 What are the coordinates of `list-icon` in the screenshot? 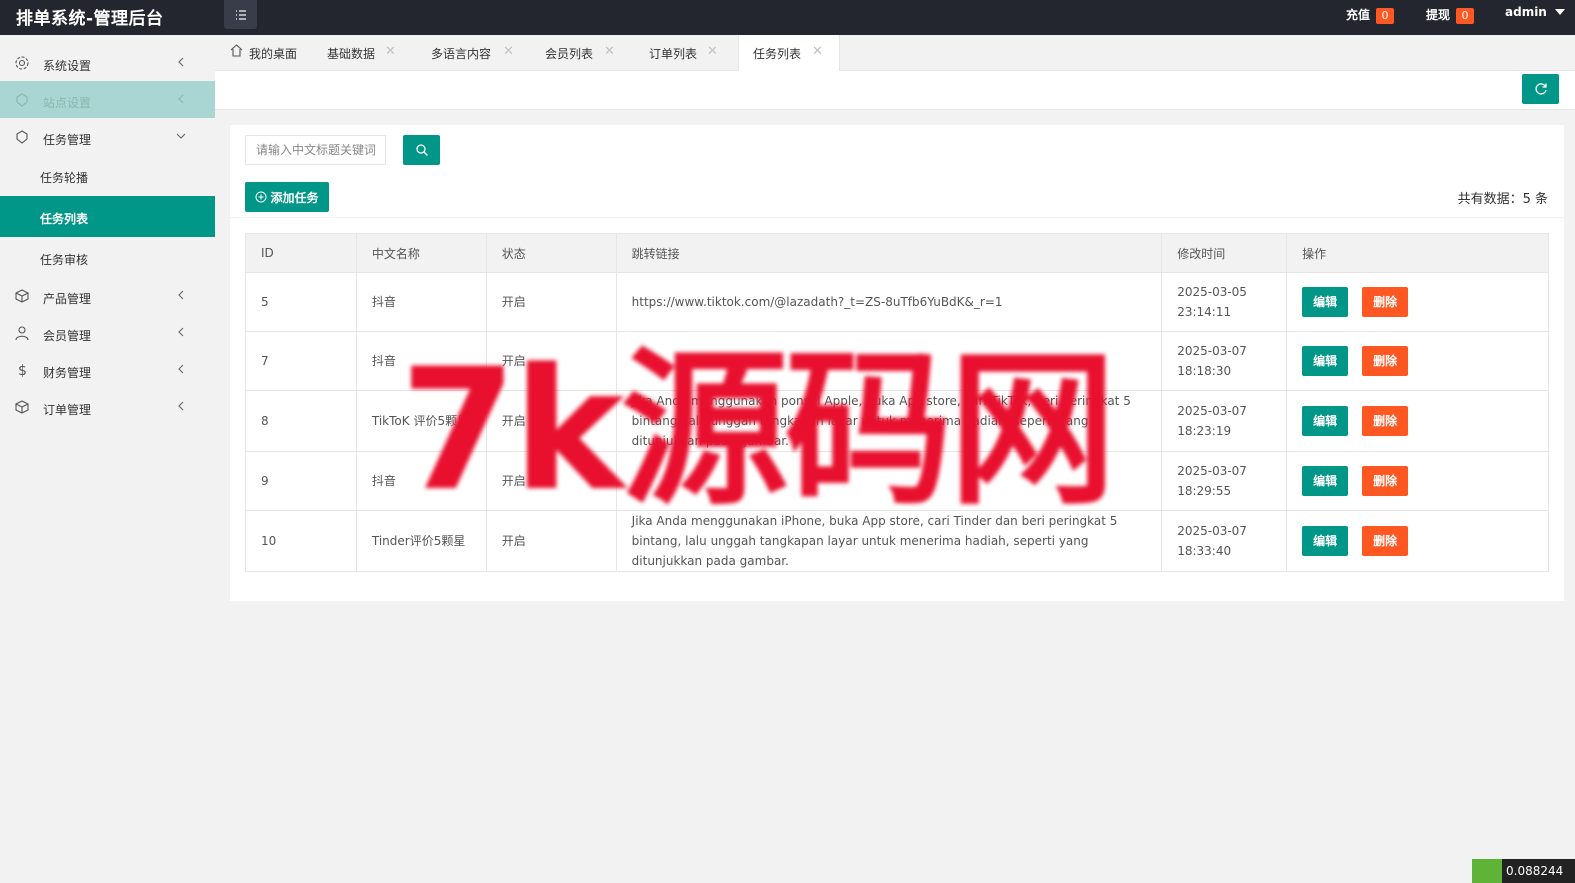 It's located at (240, 14).